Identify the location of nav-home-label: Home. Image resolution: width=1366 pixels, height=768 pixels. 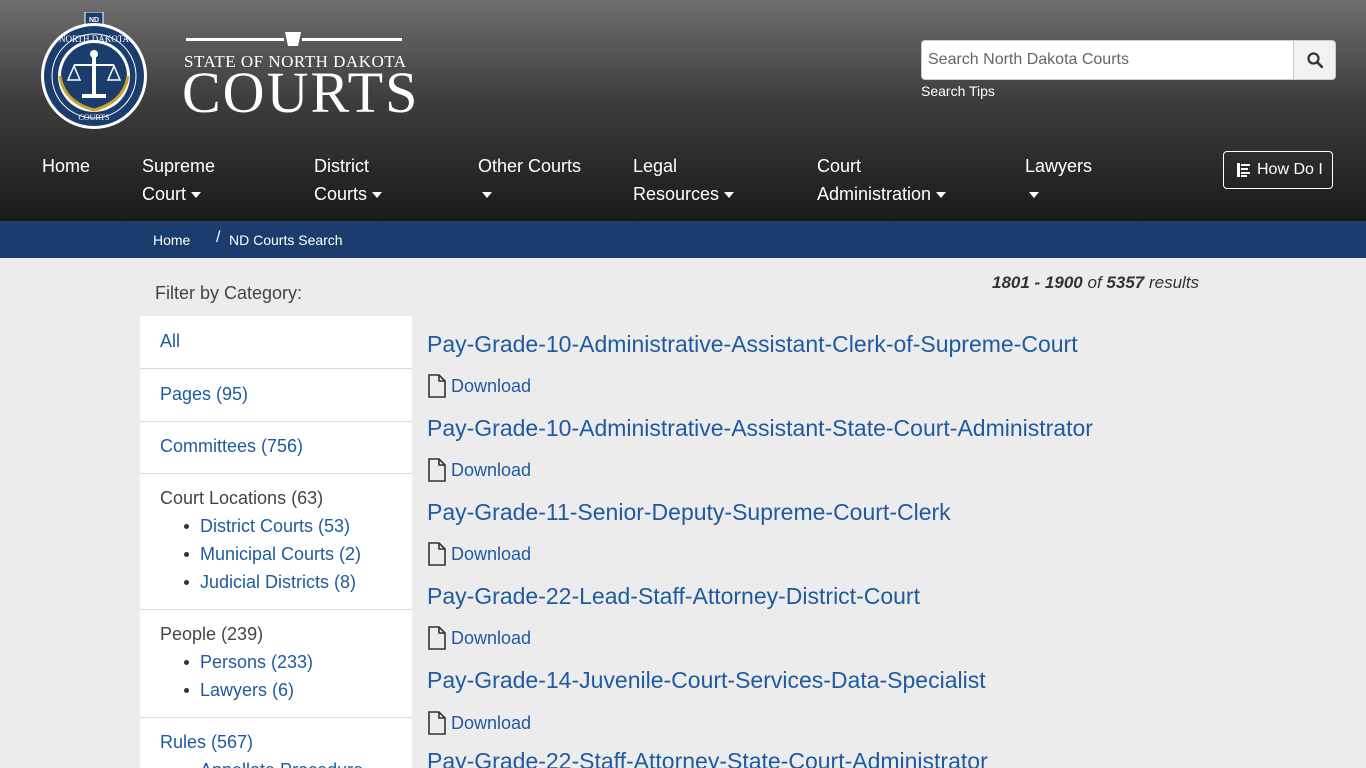
(66, 166).